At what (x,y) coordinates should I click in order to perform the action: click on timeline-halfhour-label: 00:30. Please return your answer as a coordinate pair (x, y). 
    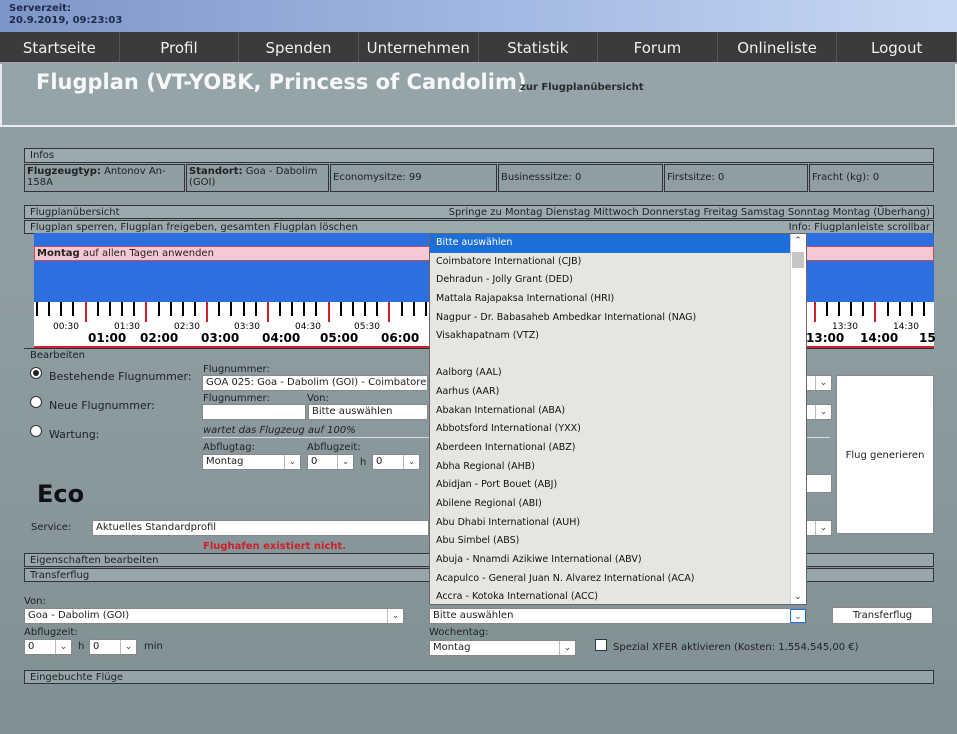
    Looking at the image, I should click on (66, 327).